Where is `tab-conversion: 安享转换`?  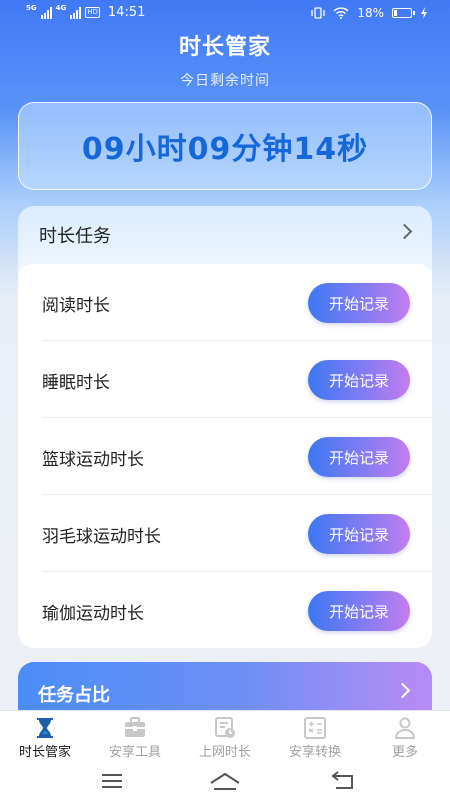 tab-conversion: 安享转换 is located at coordinates (315, 737).